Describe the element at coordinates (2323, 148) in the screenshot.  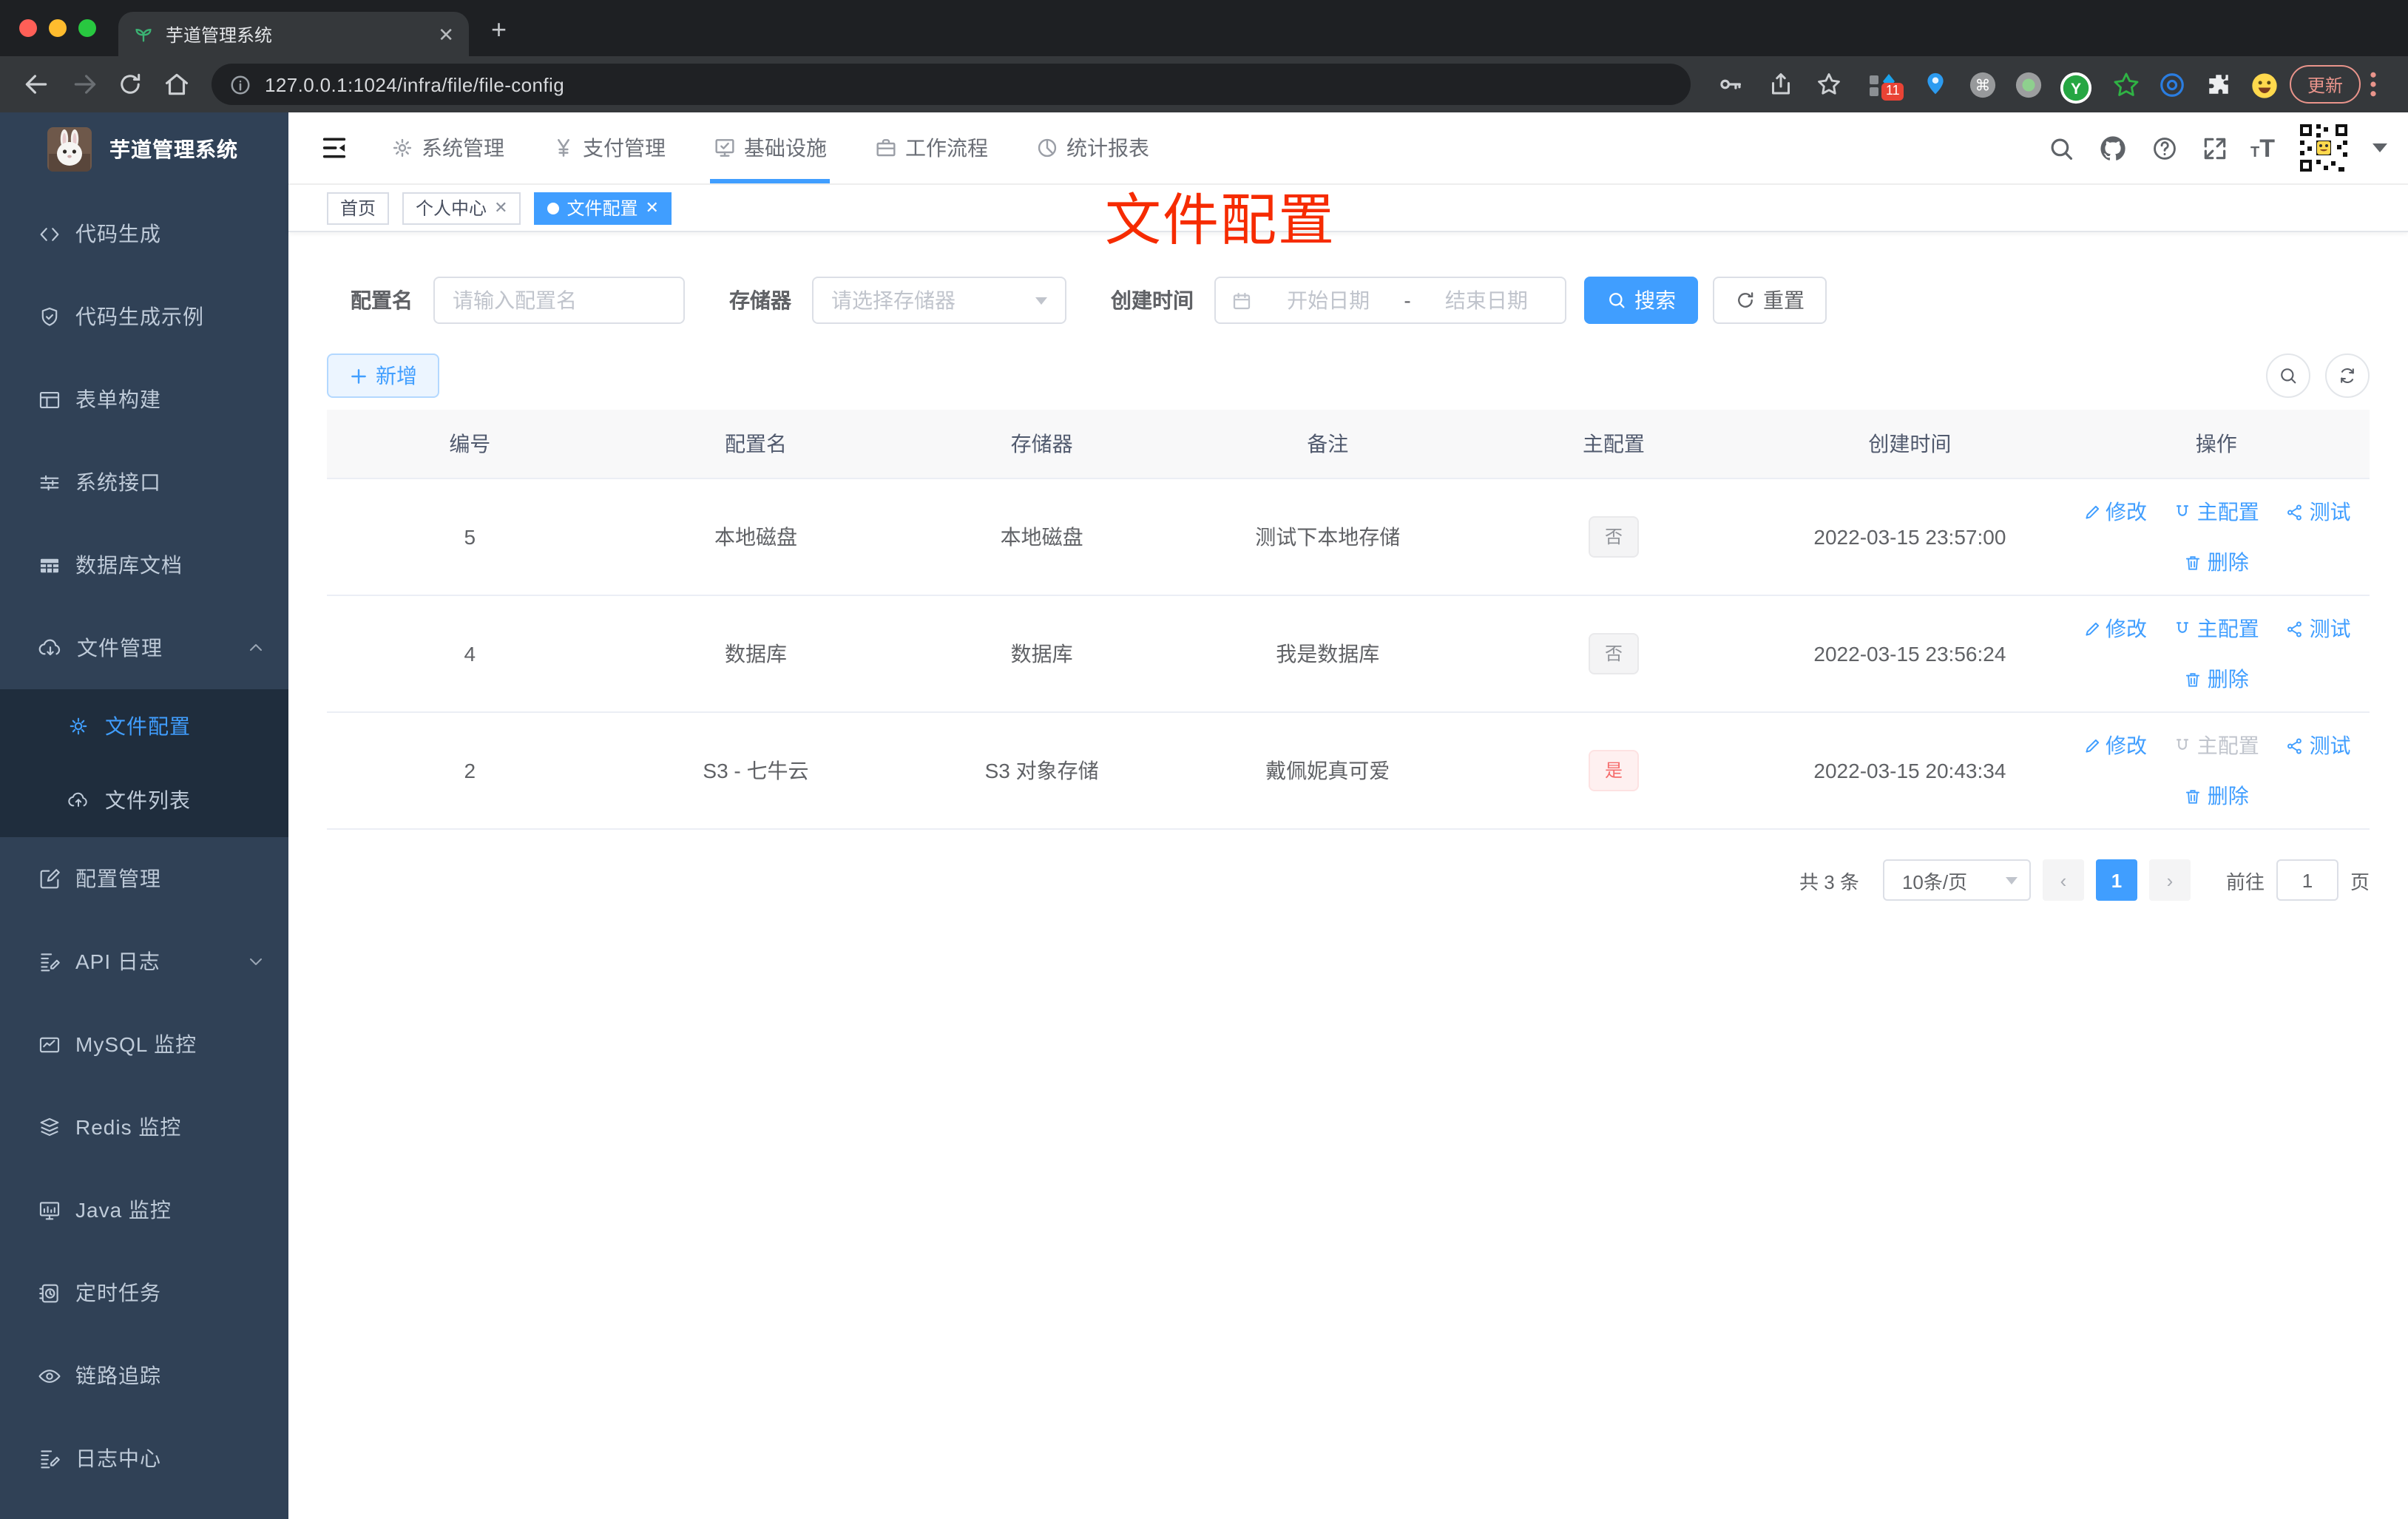
I see `user-avatar-qr` at that location.